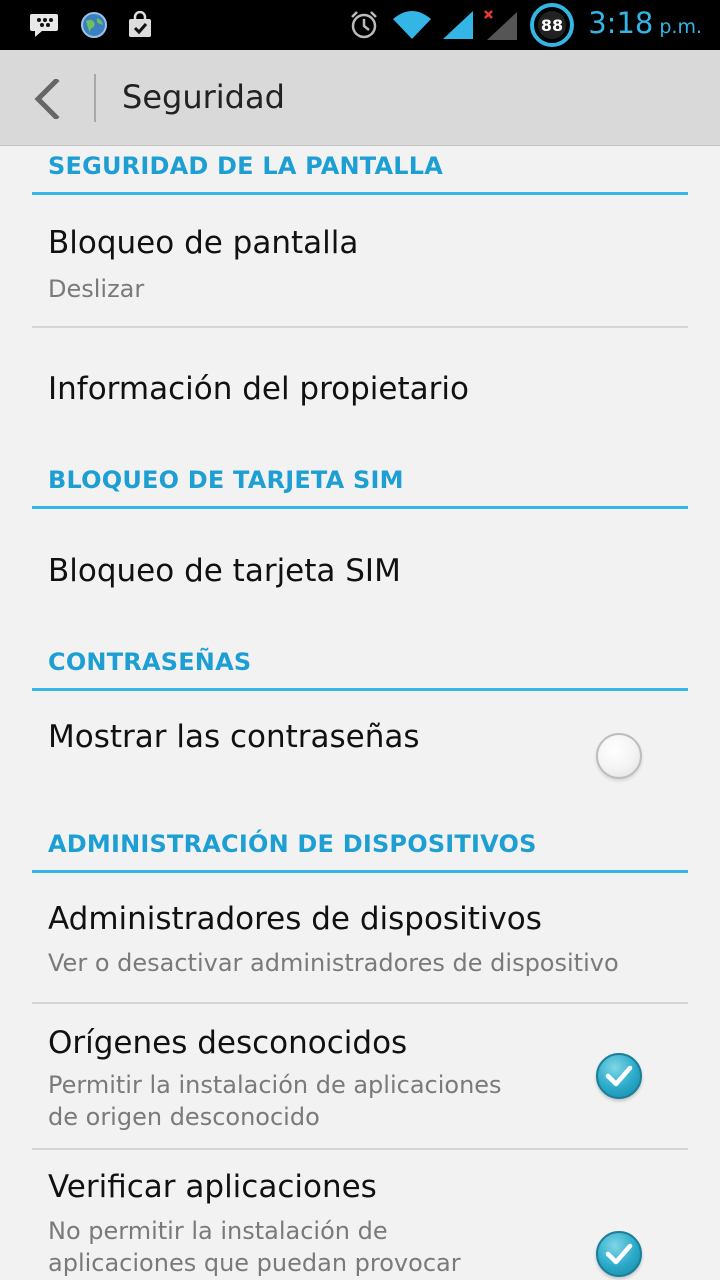 This screenshot has height=1280, width=720. I want to click on back-button, so click(47, 99).